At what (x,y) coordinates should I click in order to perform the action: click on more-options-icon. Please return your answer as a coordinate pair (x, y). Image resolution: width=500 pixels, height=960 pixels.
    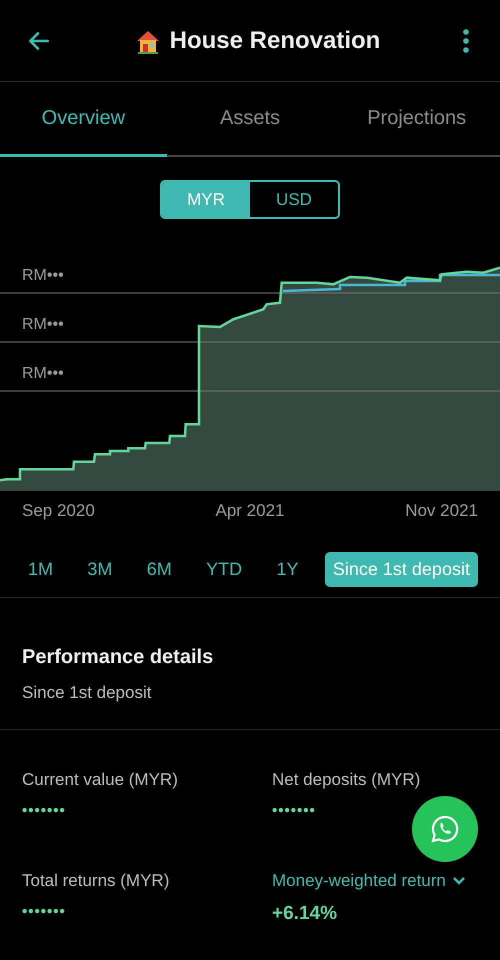
    Looking at the image, I should click on (466, 41).